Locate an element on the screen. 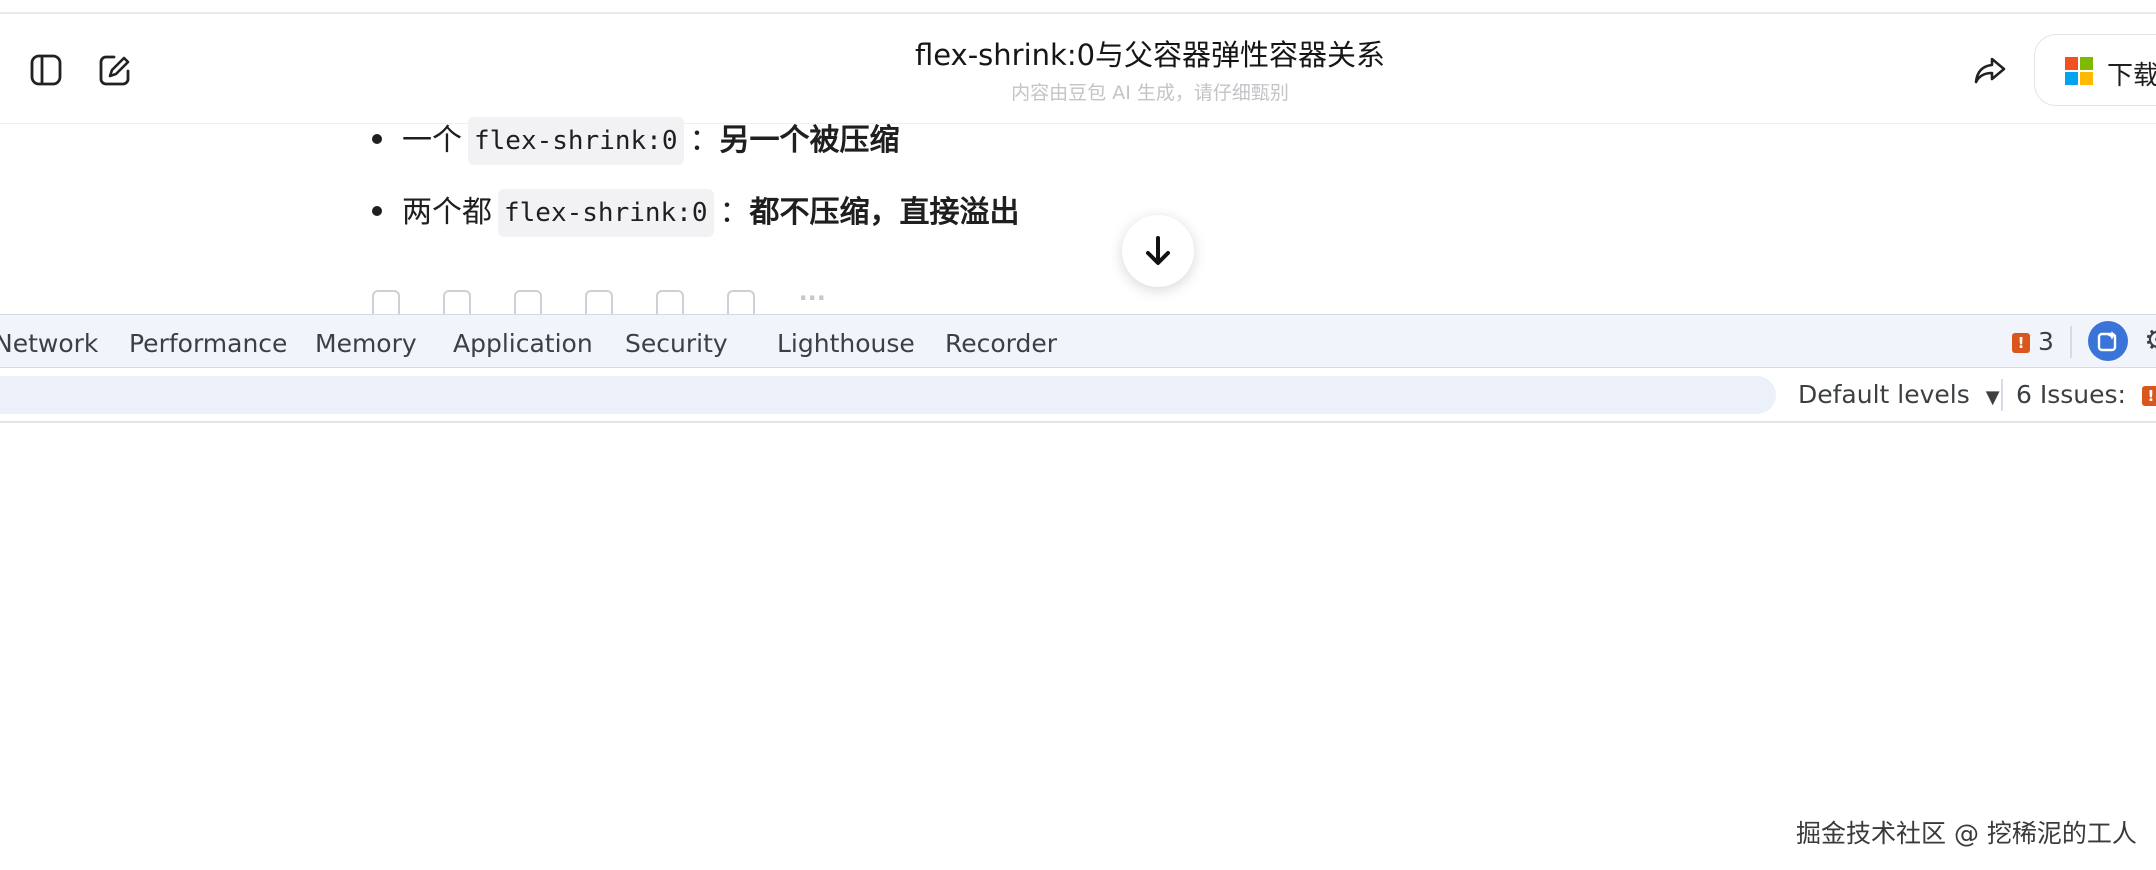 The width and height of the screenshot is (2156, 870). tab-memory: Memory is located at coordinates (366, 343).